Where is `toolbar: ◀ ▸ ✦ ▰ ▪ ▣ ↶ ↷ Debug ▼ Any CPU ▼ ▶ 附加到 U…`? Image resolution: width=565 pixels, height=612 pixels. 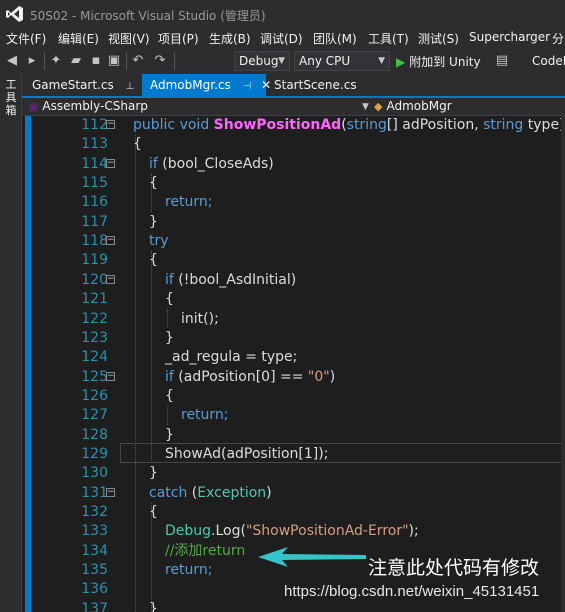 toolbar: ◀ ▸ ✦ ▰ ▪ ▣ ↶ ↷ Debug ▼ Any CPU ▼ ▶ 附加到 U… is located at coordinates (282, 61).